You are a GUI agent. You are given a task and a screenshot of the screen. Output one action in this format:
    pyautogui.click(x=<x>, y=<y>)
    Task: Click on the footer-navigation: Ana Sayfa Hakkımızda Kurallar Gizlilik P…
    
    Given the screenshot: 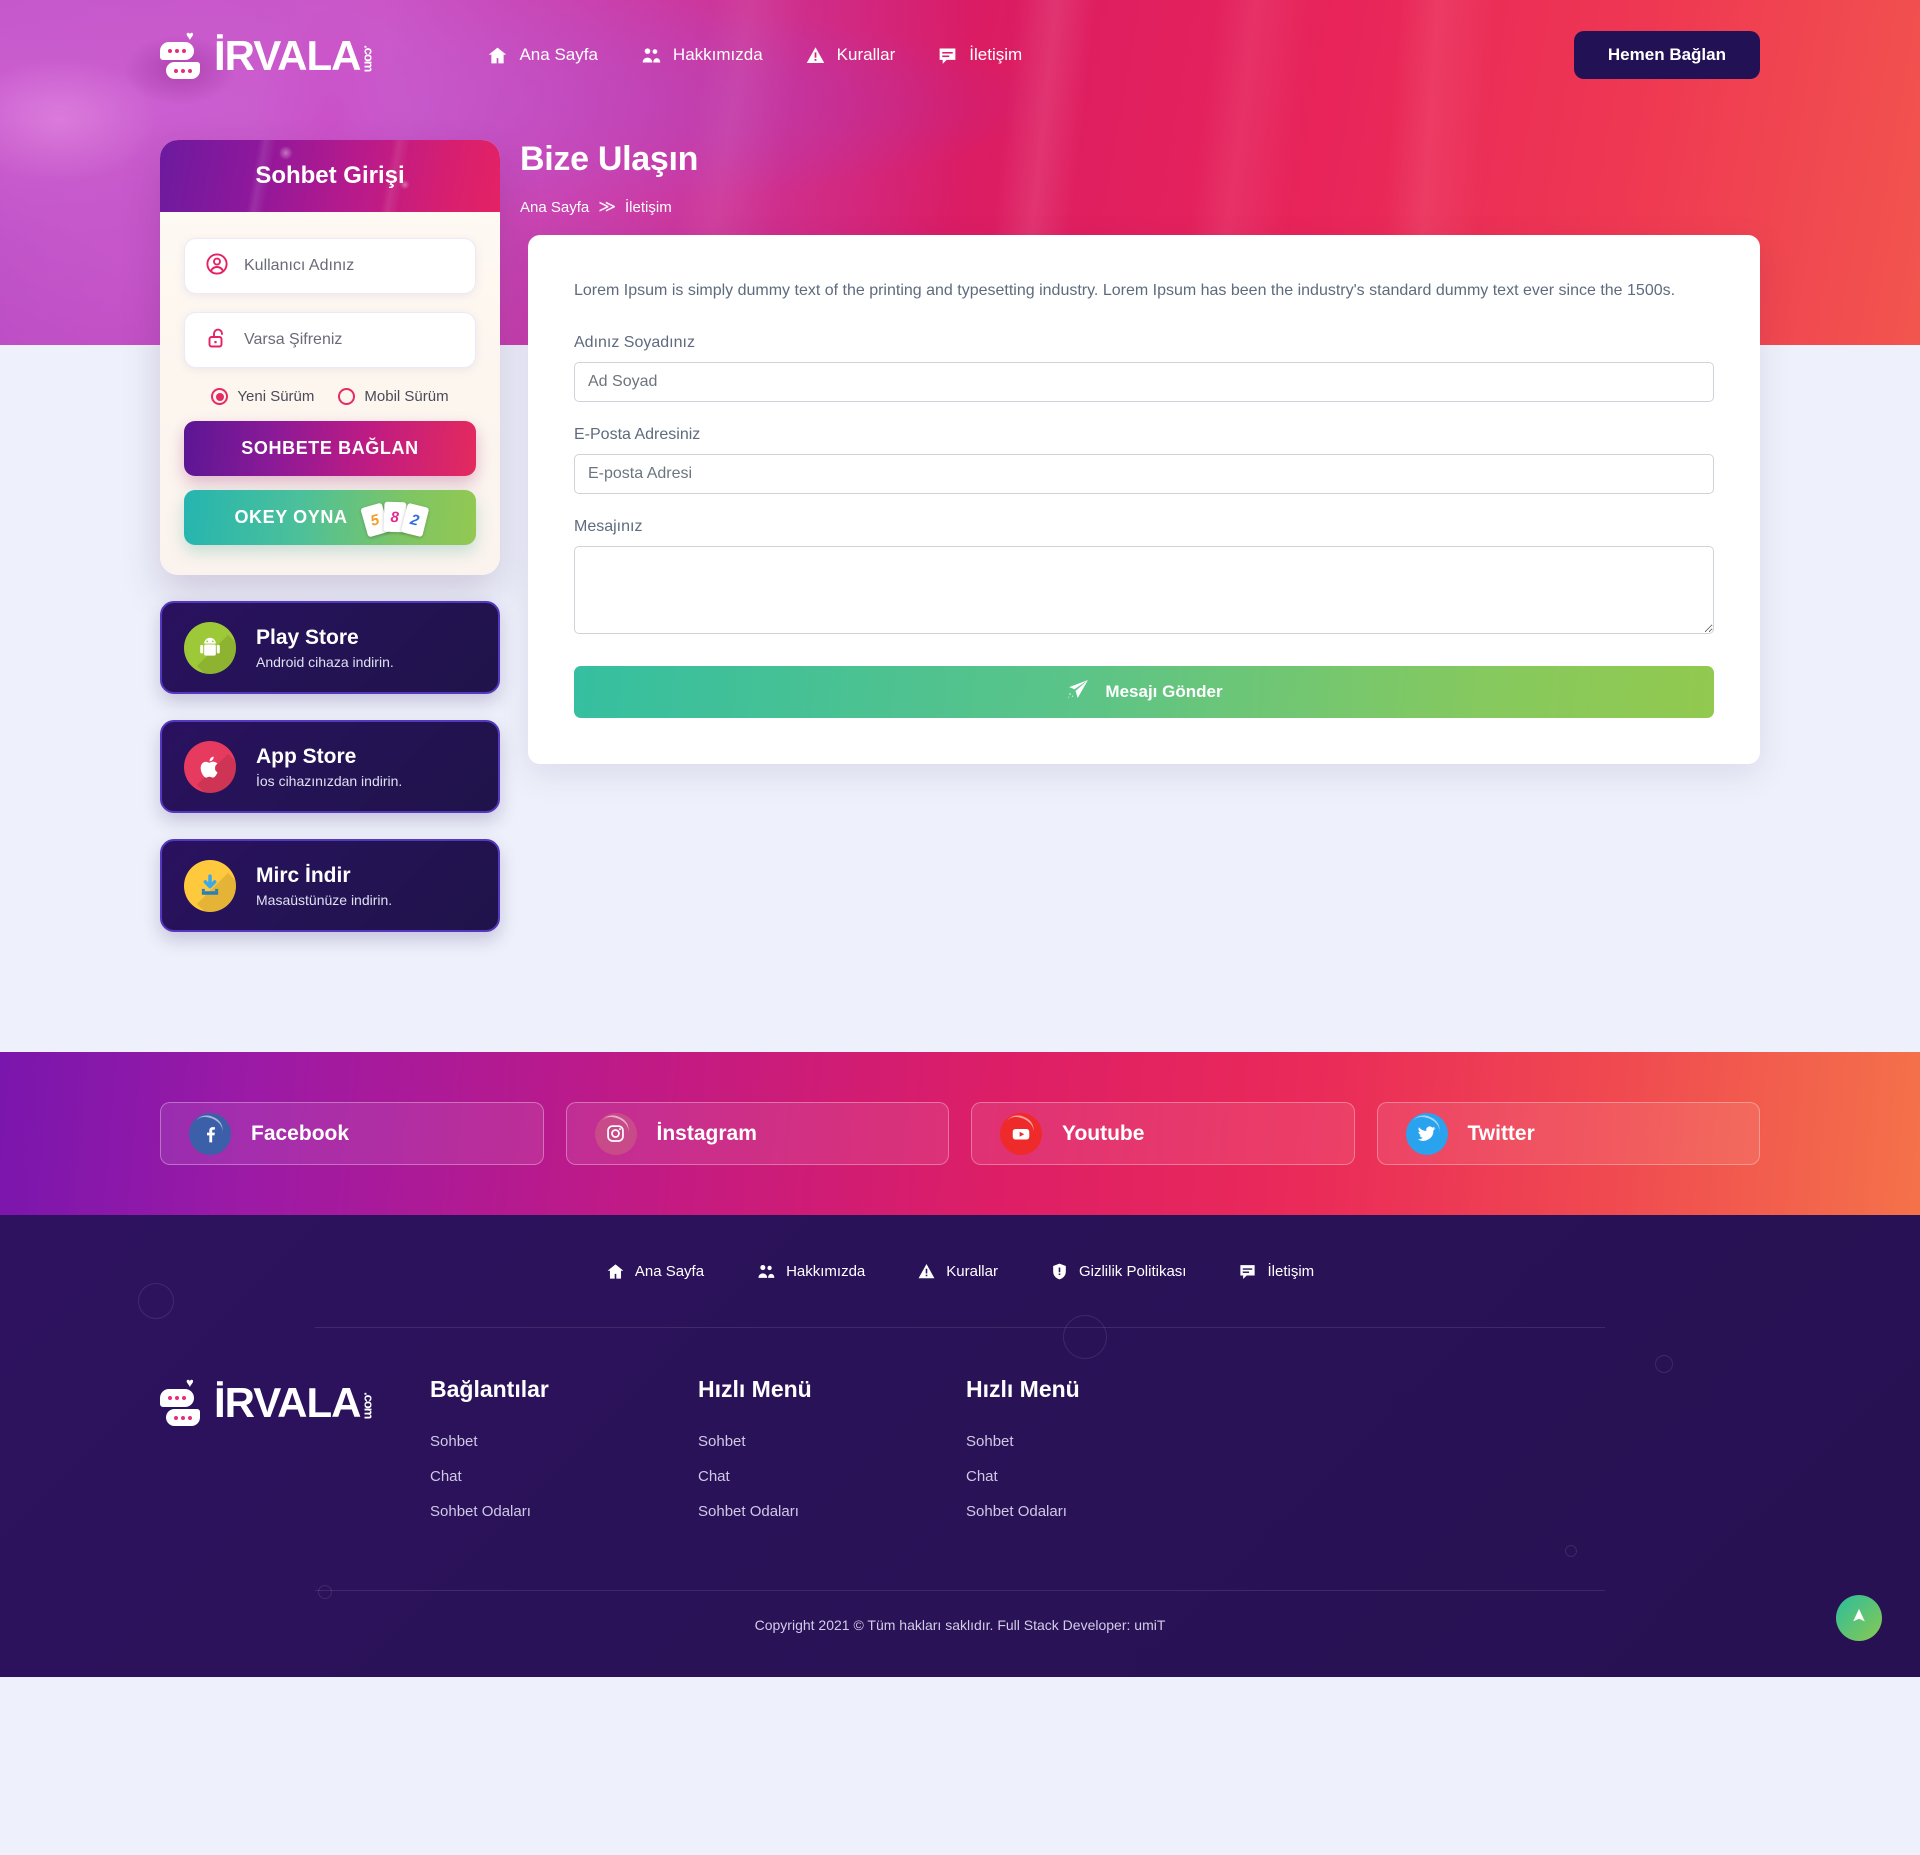 What is the action you would take?
    pyautogui.click(x=960, y=1271)
    